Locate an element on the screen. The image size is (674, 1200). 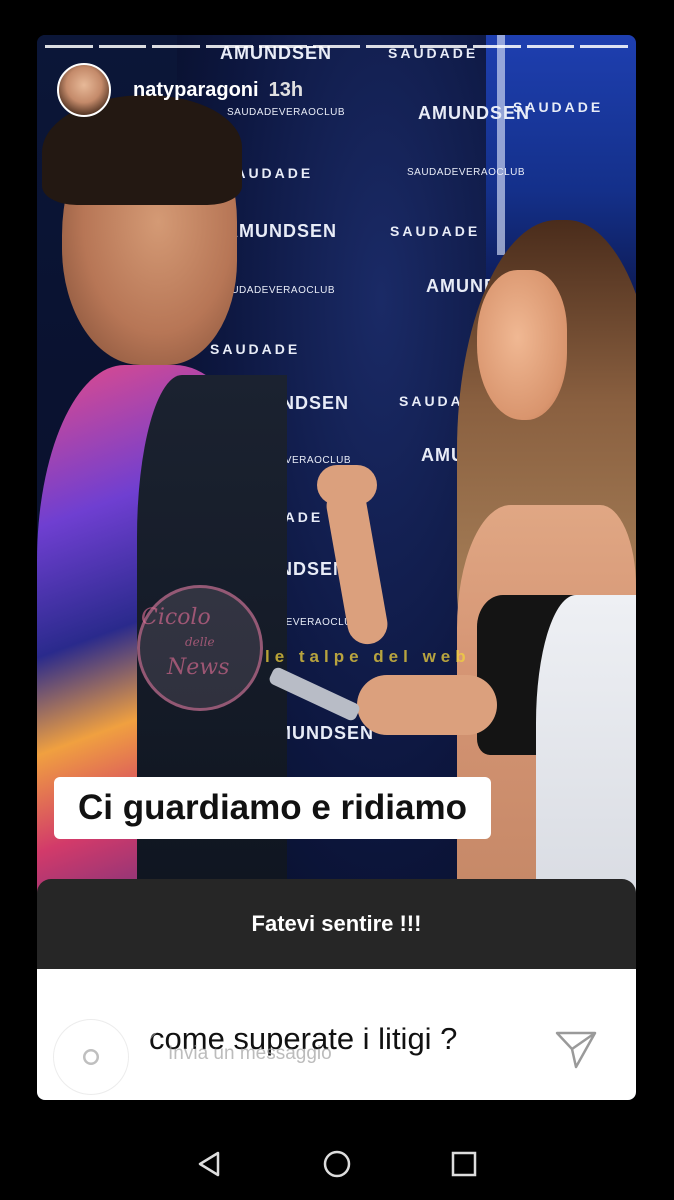
nav-recents-button is located at coordinates (464, 1166).